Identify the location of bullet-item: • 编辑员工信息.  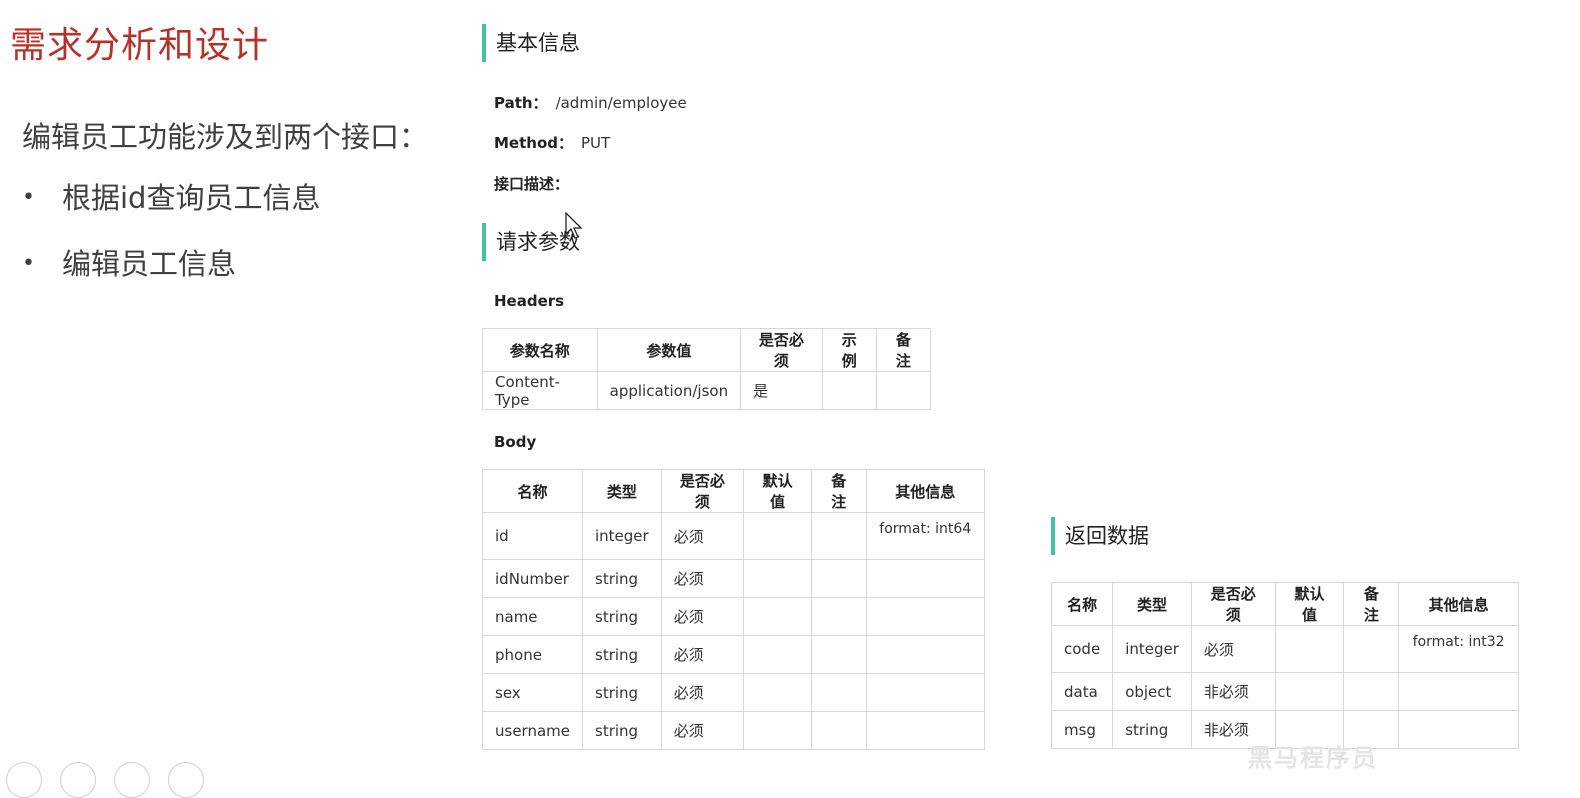
(171, 277).